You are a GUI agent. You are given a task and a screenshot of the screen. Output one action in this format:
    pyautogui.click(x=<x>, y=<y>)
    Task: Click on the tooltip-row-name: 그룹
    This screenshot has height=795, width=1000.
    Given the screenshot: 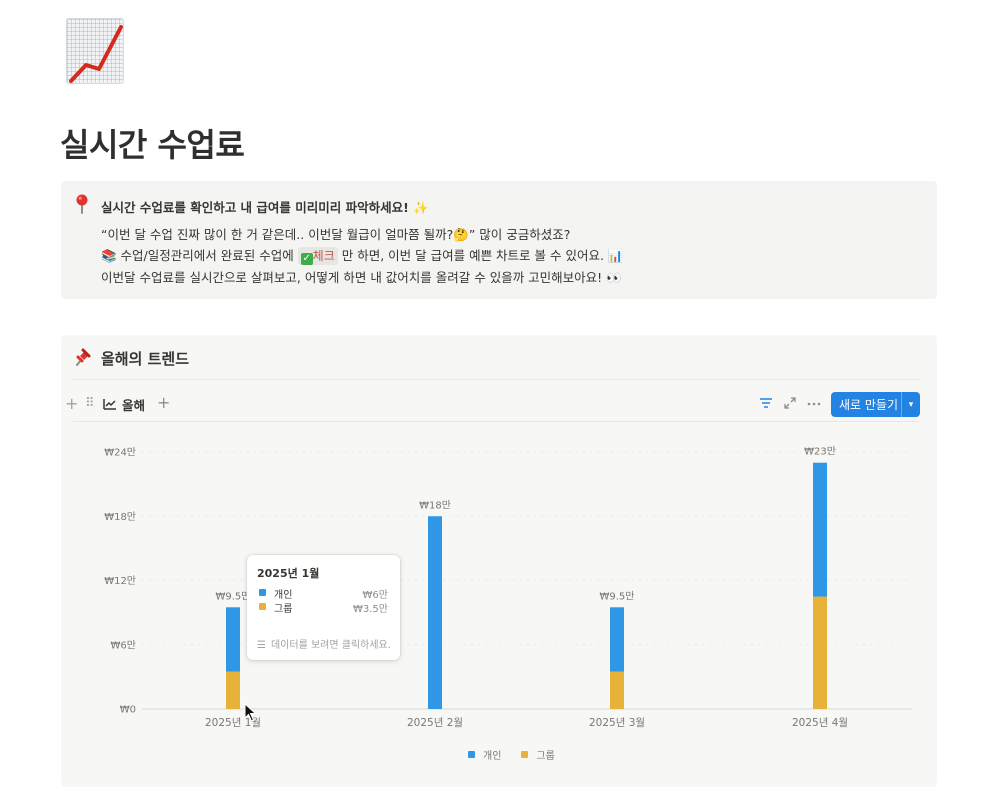 What is the action you would take?
    pyautogui.click(x=283, y=609)
    